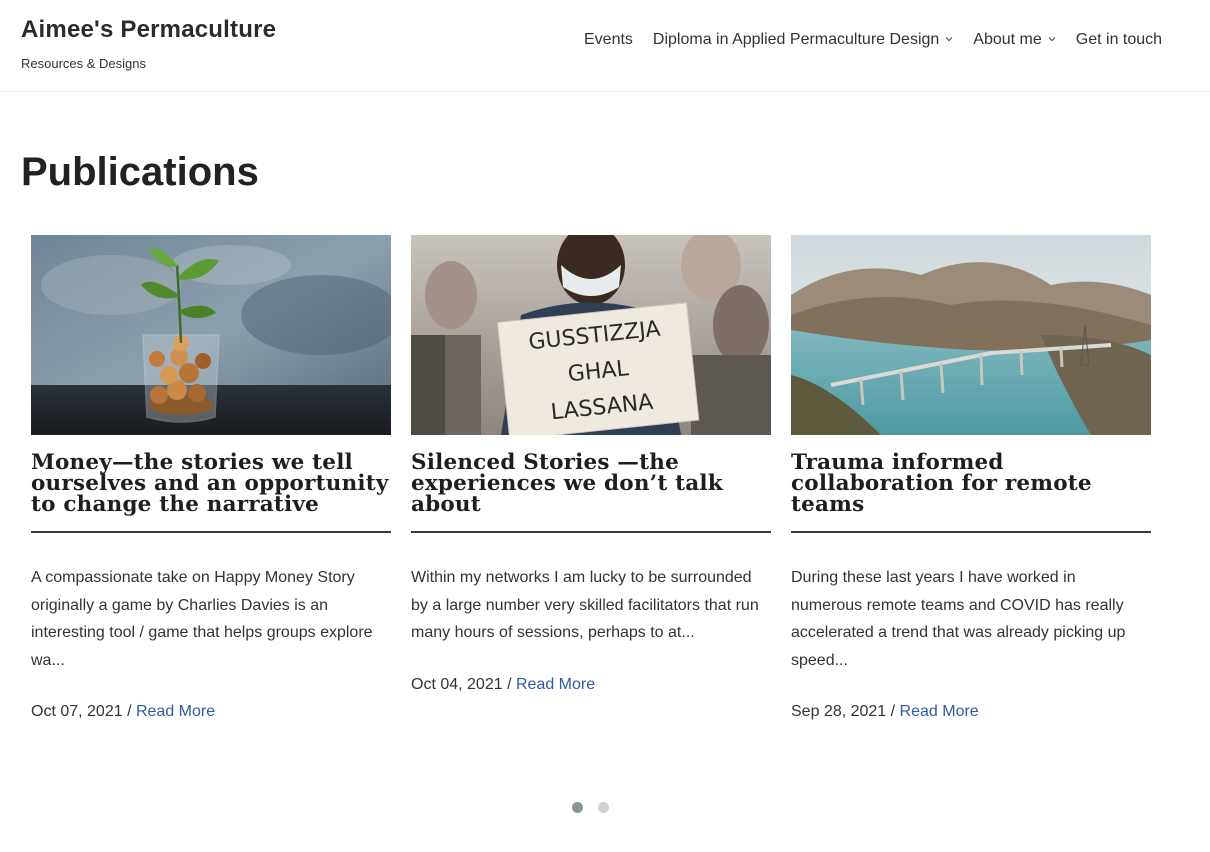 The image size is (1210, 852). I want to click on post-date: Oct 04, 2021, so click(457, 684).